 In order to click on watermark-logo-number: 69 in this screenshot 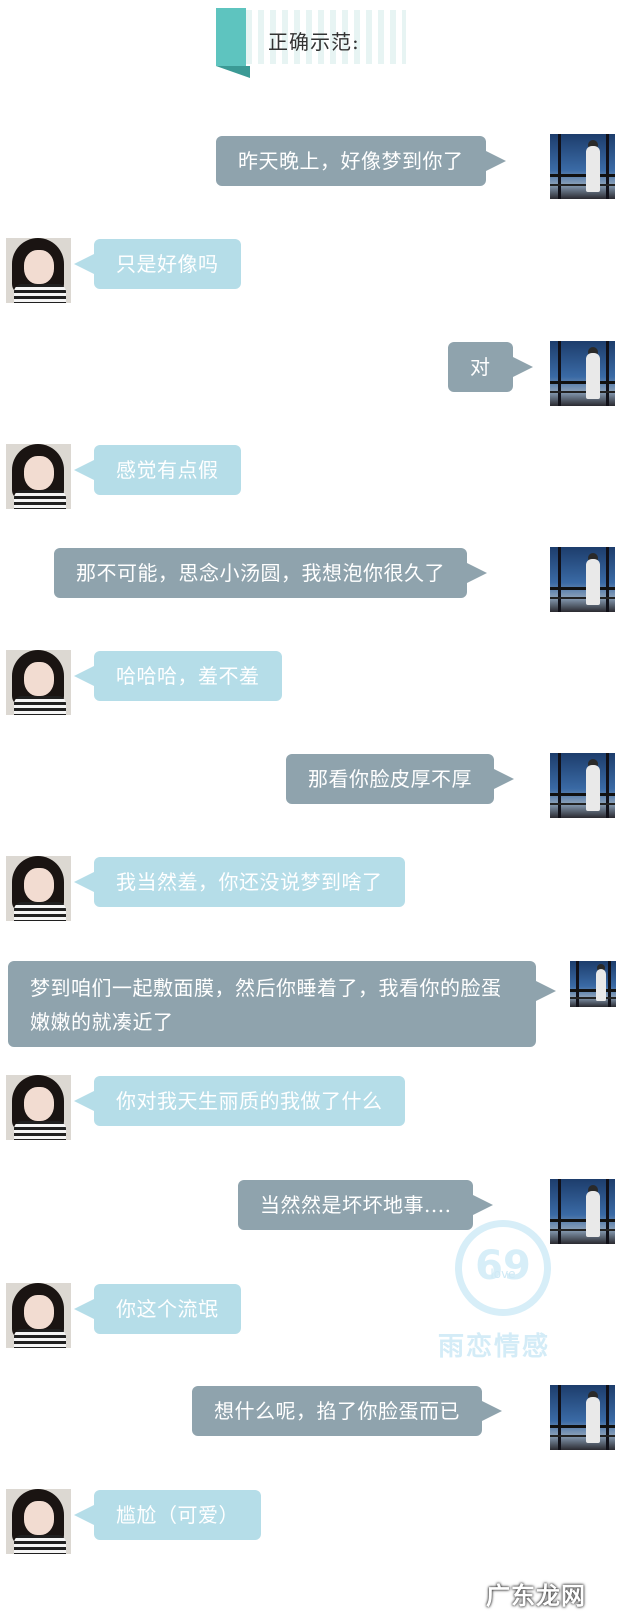, I will do `click(503, 1266)`.